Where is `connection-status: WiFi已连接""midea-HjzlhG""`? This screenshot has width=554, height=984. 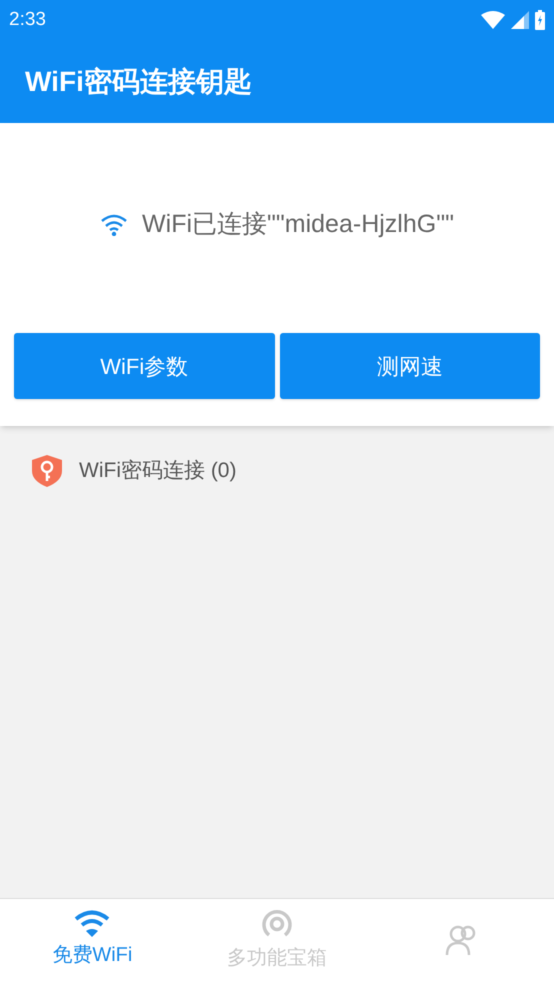
connection-status: WiFi已连接""midea-HjzlhG"" is located at coordinates (298, 224).